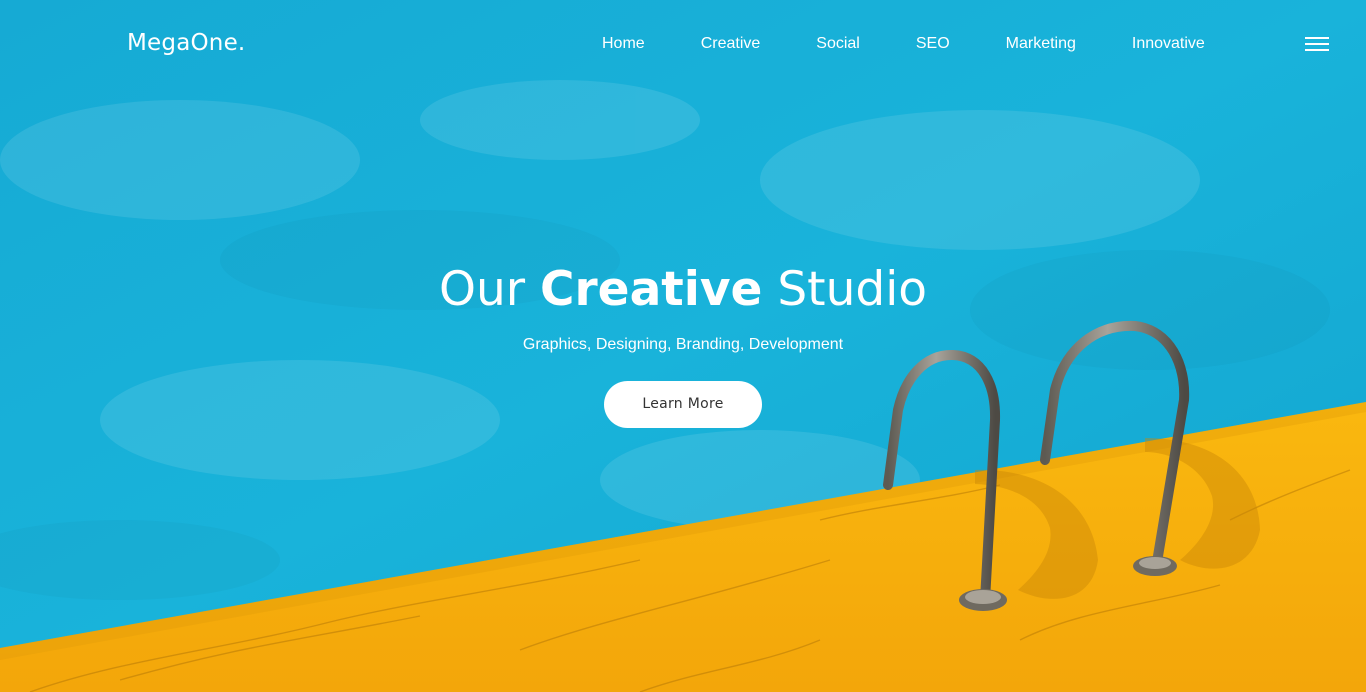  I want to click on nav-item-marketing: Marketing, so click(1041, 44).